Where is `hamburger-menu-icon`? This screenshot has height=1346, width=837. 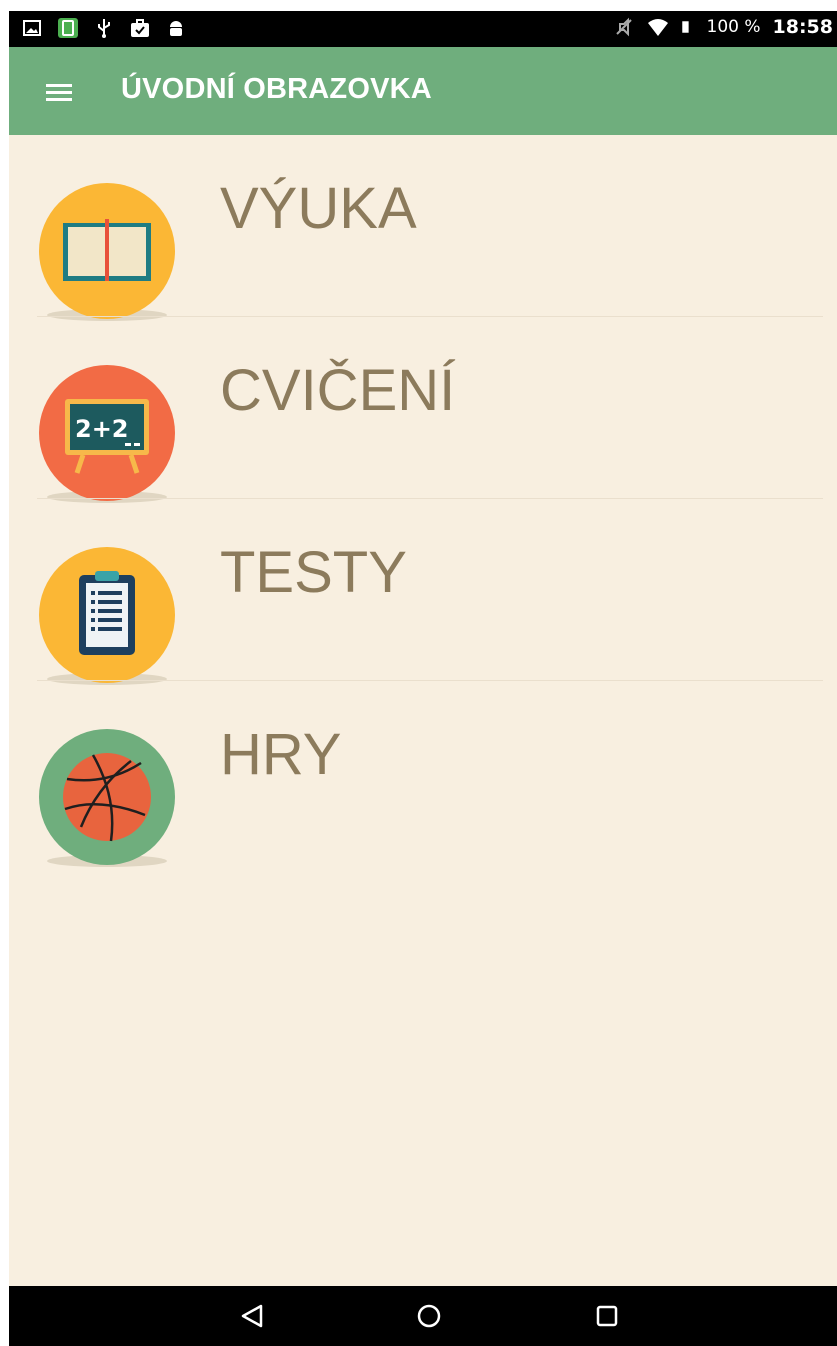 hamburger-menu-icon is located at coordinates (57, 91).